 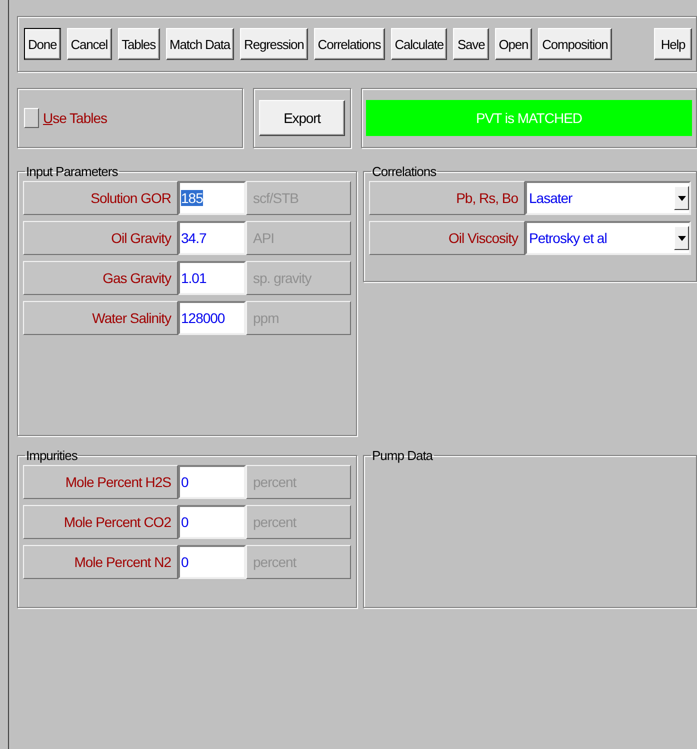 I want to click on group-title: Pump Data, so click(x=402, y=455).